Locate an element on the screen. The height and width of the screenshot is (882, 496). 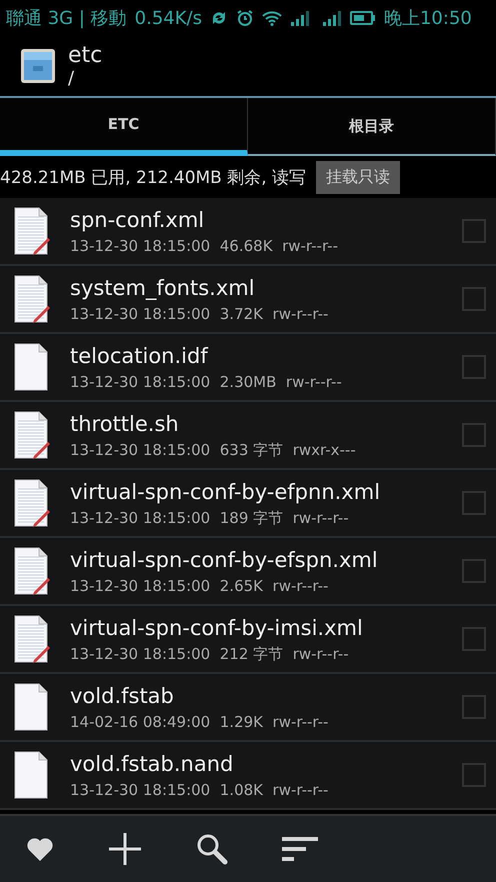
file-details: 14-02-16 08:49:00 1.29K rw-r--r-- is located at coordinates (200, 722).